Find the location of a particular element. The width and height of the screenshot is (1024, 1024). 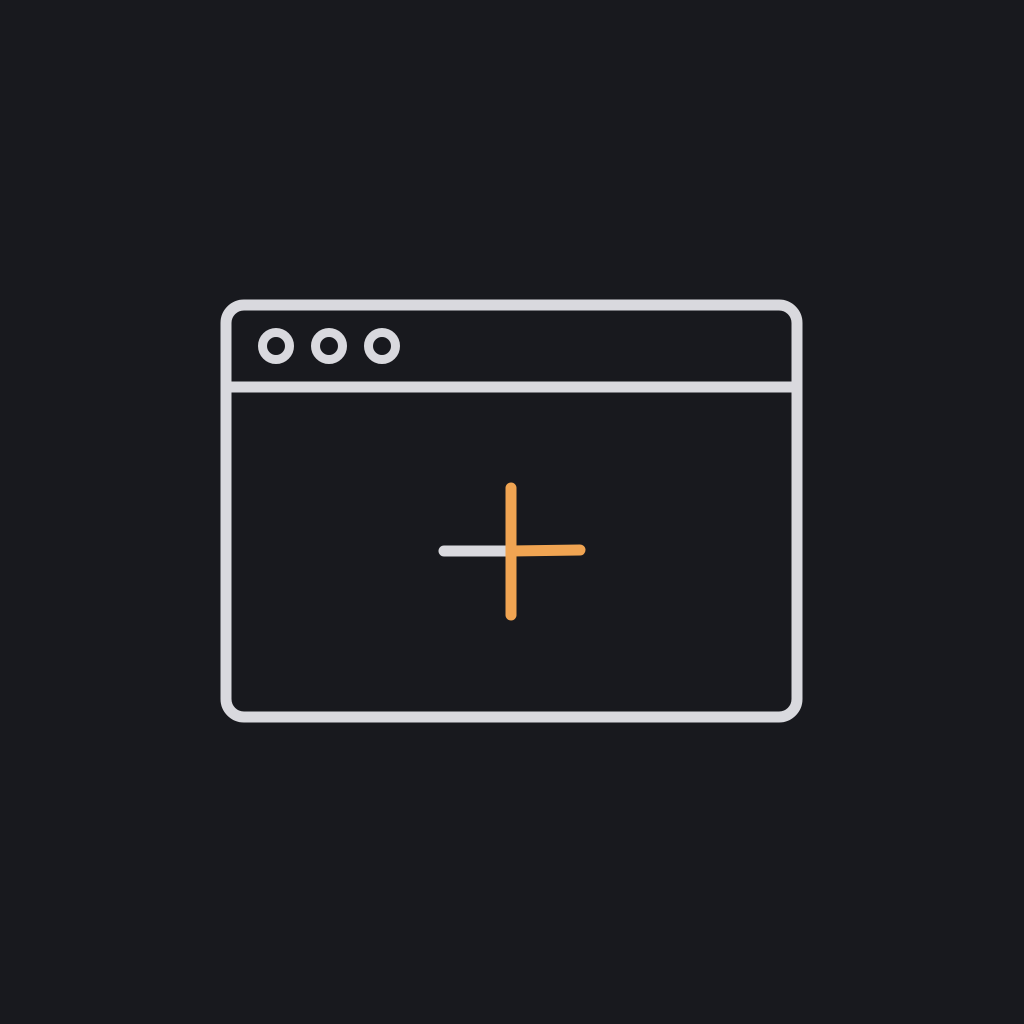

plus-horizontal-right is located at coordinates (545, 550).